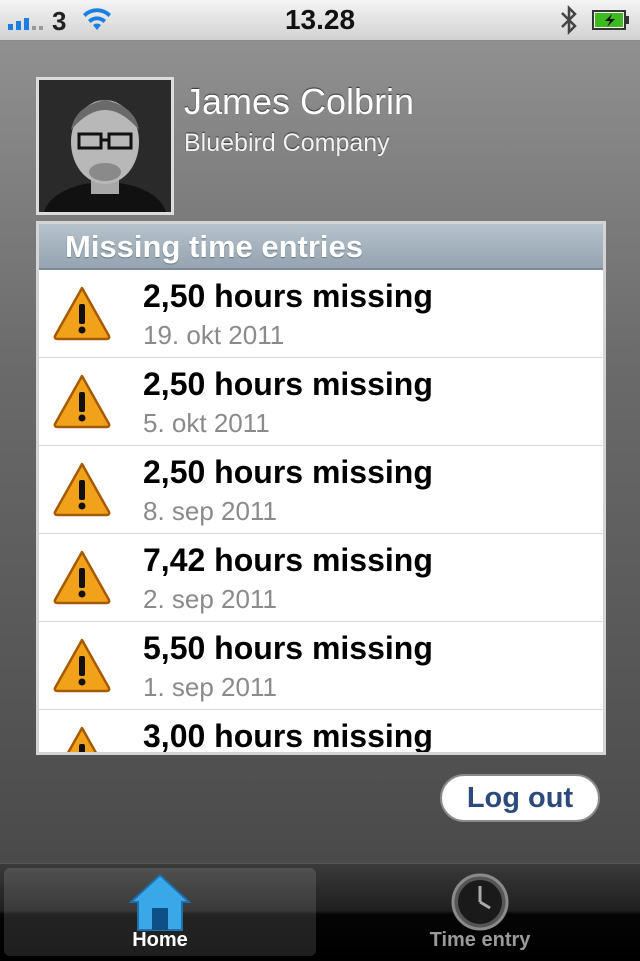  Describe the element at coordinates (288, 648) in the screenshot. I see `entry-title: 5,50 hours missing` at that location.